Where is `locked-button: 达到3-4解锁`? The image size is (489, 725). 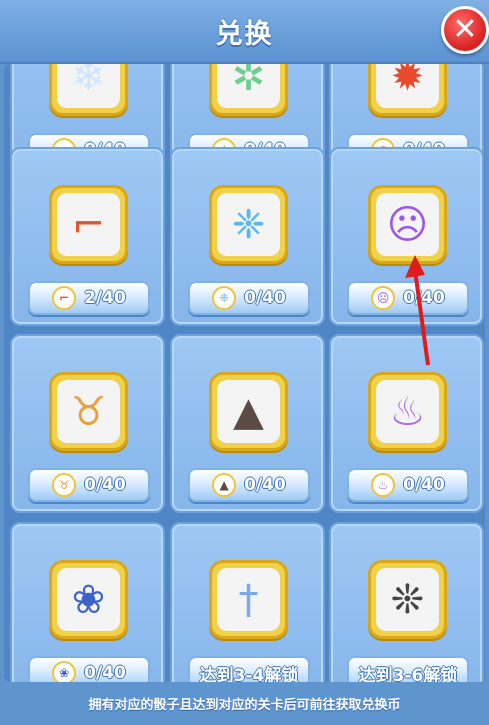 locked-button: 达到3-4解锁 is located at coordinates (249, 669).